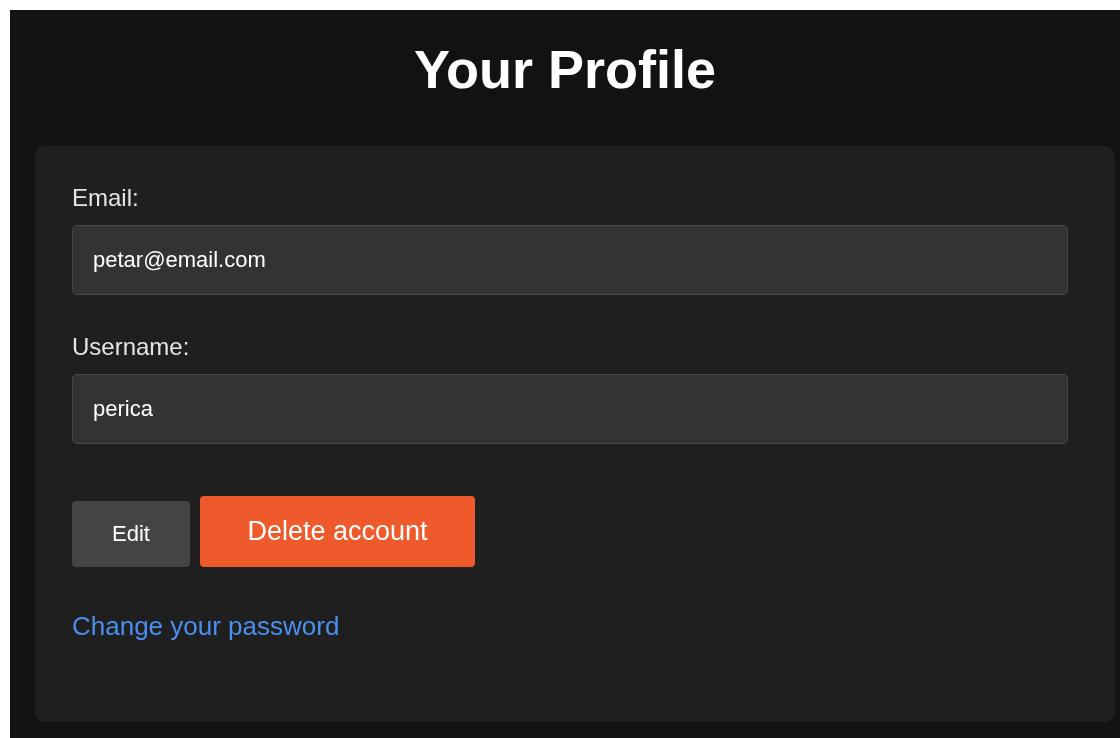  Describe the element at coordinates (564, 69) in the screenshot. I see `page-title: Your Profile` at that location.